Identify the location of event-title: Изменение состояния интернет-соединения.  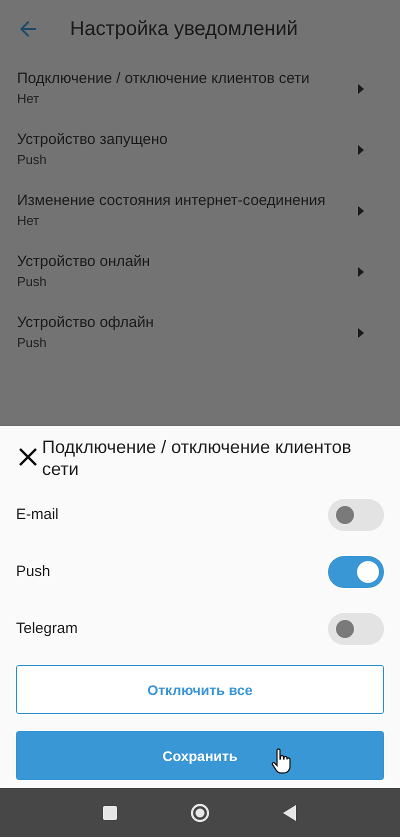
(177, 200).